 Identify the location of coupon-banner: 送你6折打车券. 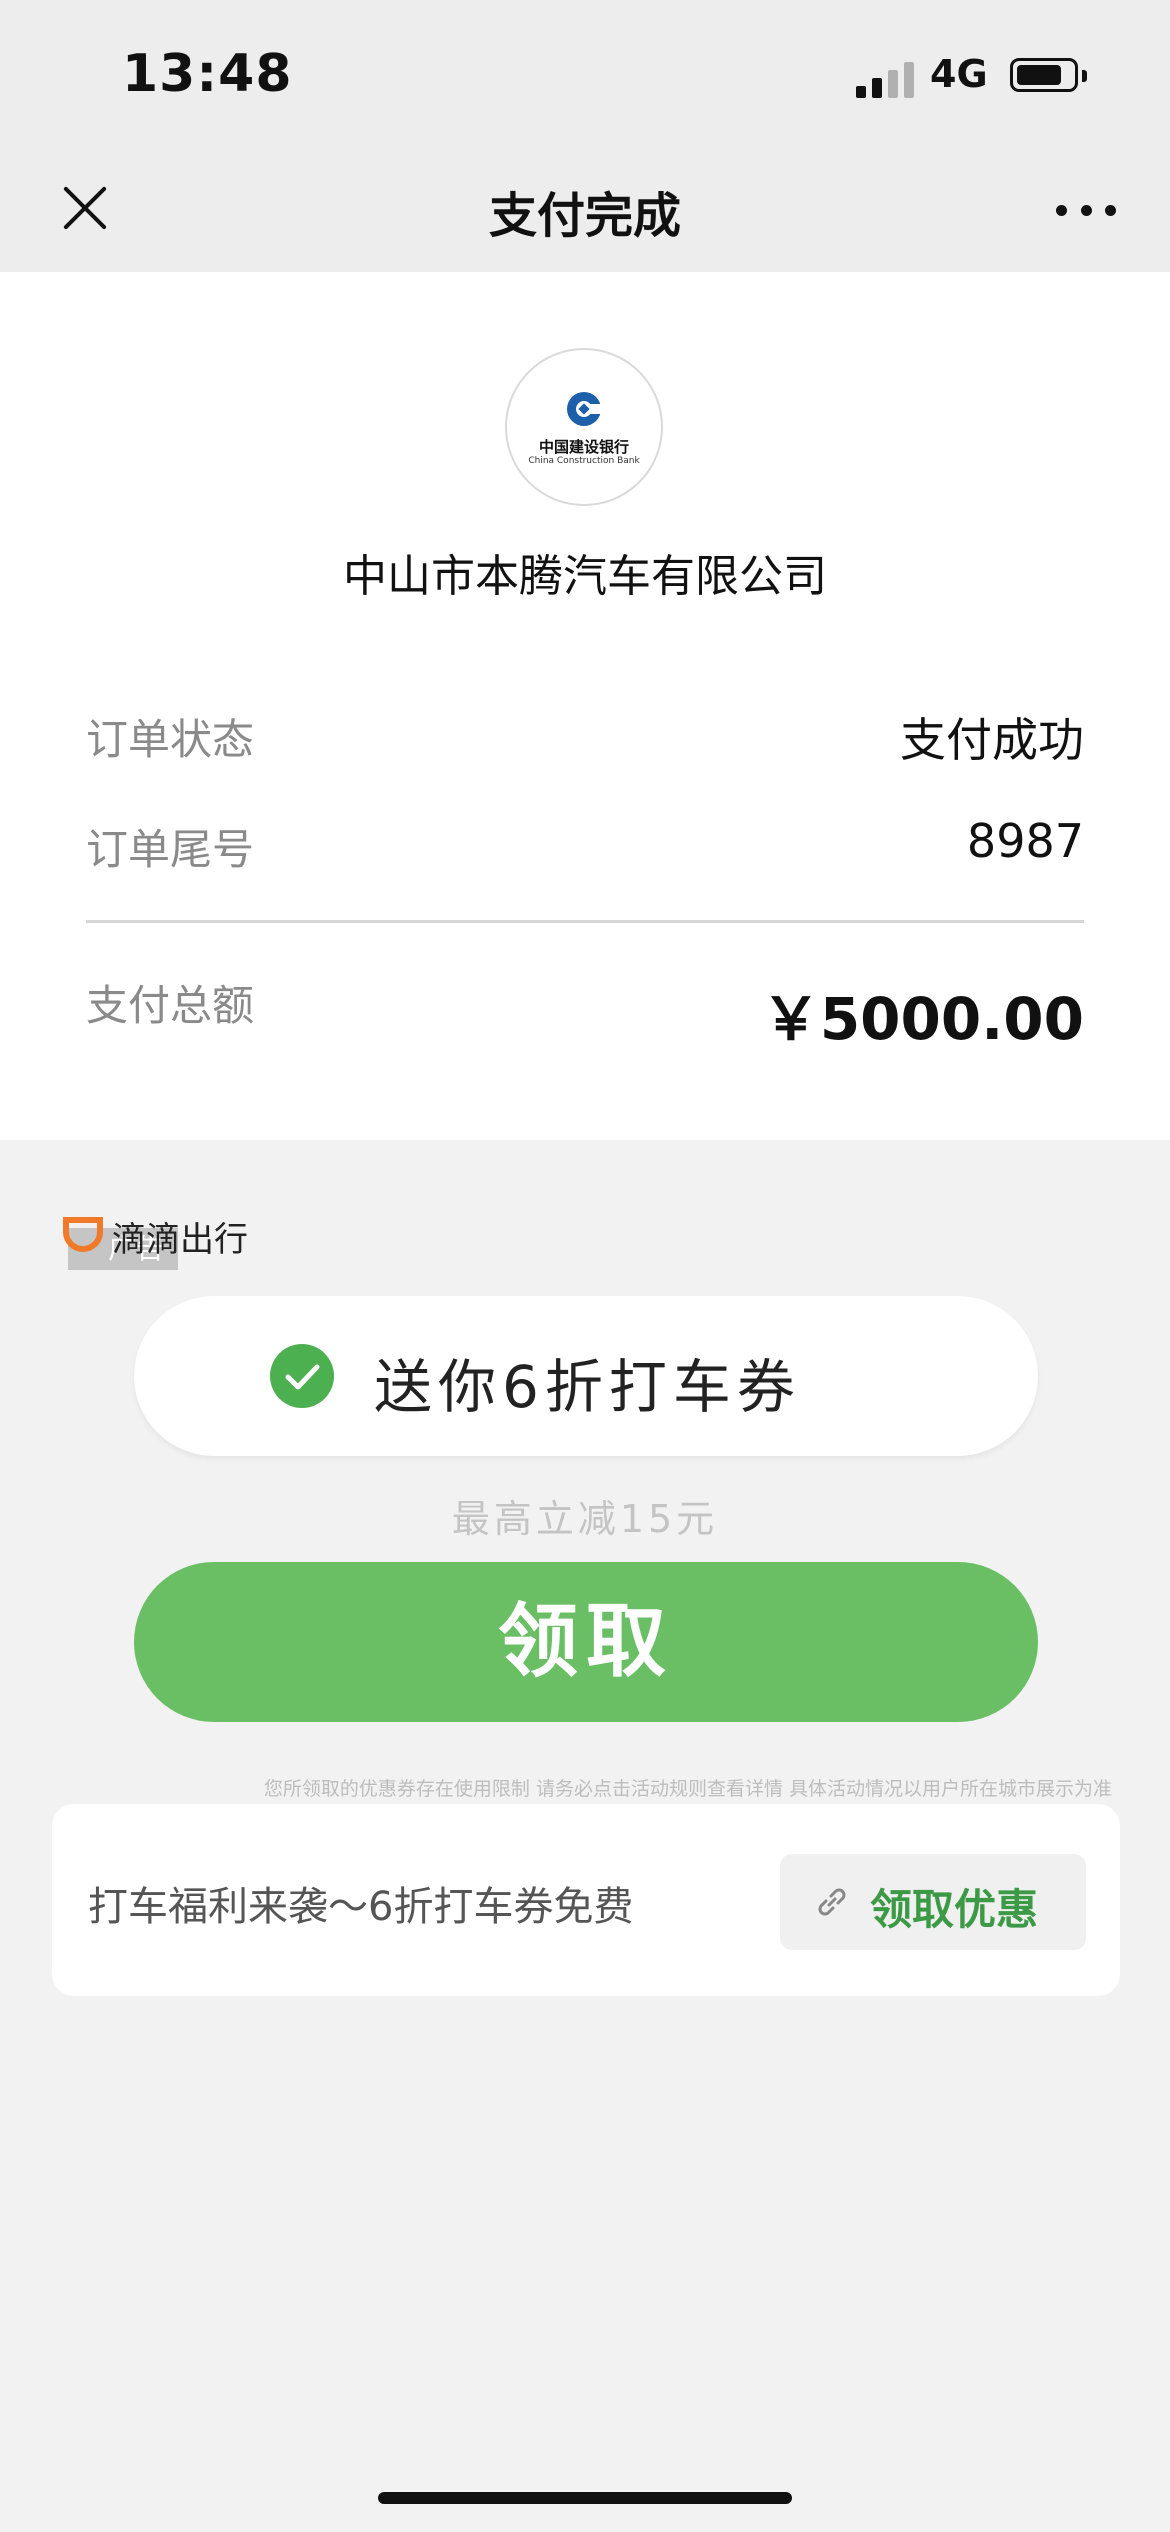
(586, 1376).